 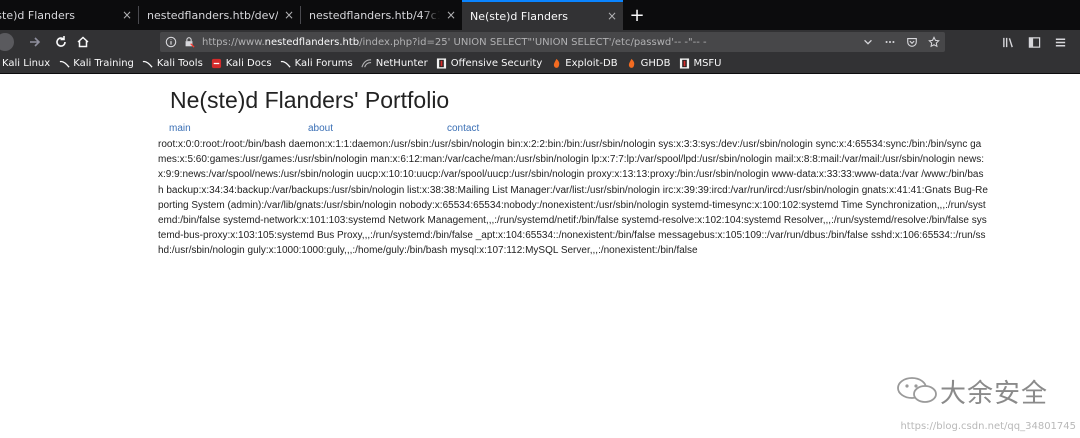 I want to click on info-icon, so click(x=171, y=42).